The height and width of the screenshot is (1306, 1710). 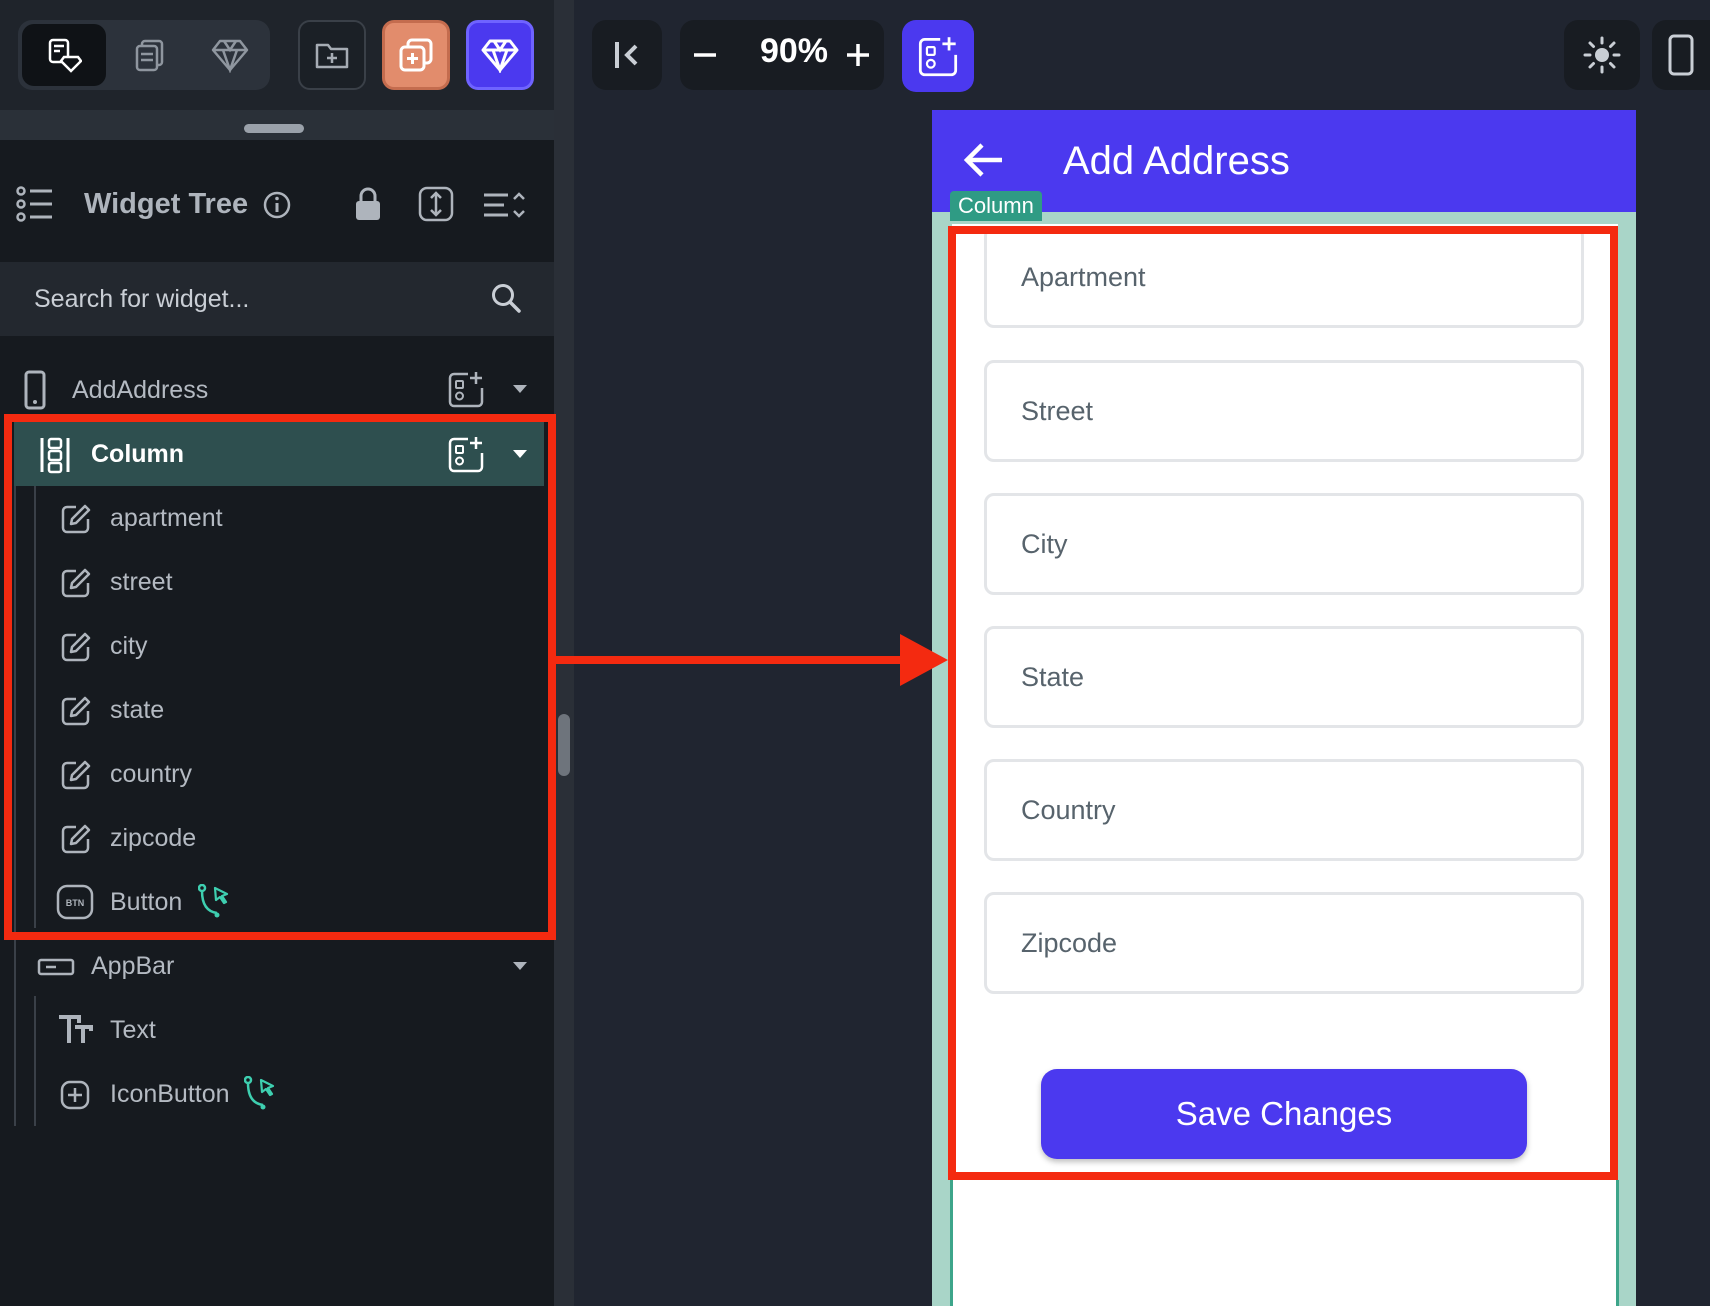 What do you see at coordinates (280, 677) in the screenshot?
I see `highlight-box-tree` at bounding box center [280, 677].